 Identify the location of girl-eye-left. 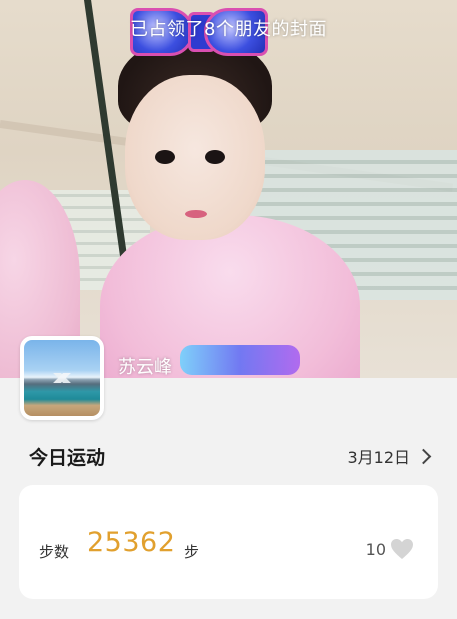
(165, 157).